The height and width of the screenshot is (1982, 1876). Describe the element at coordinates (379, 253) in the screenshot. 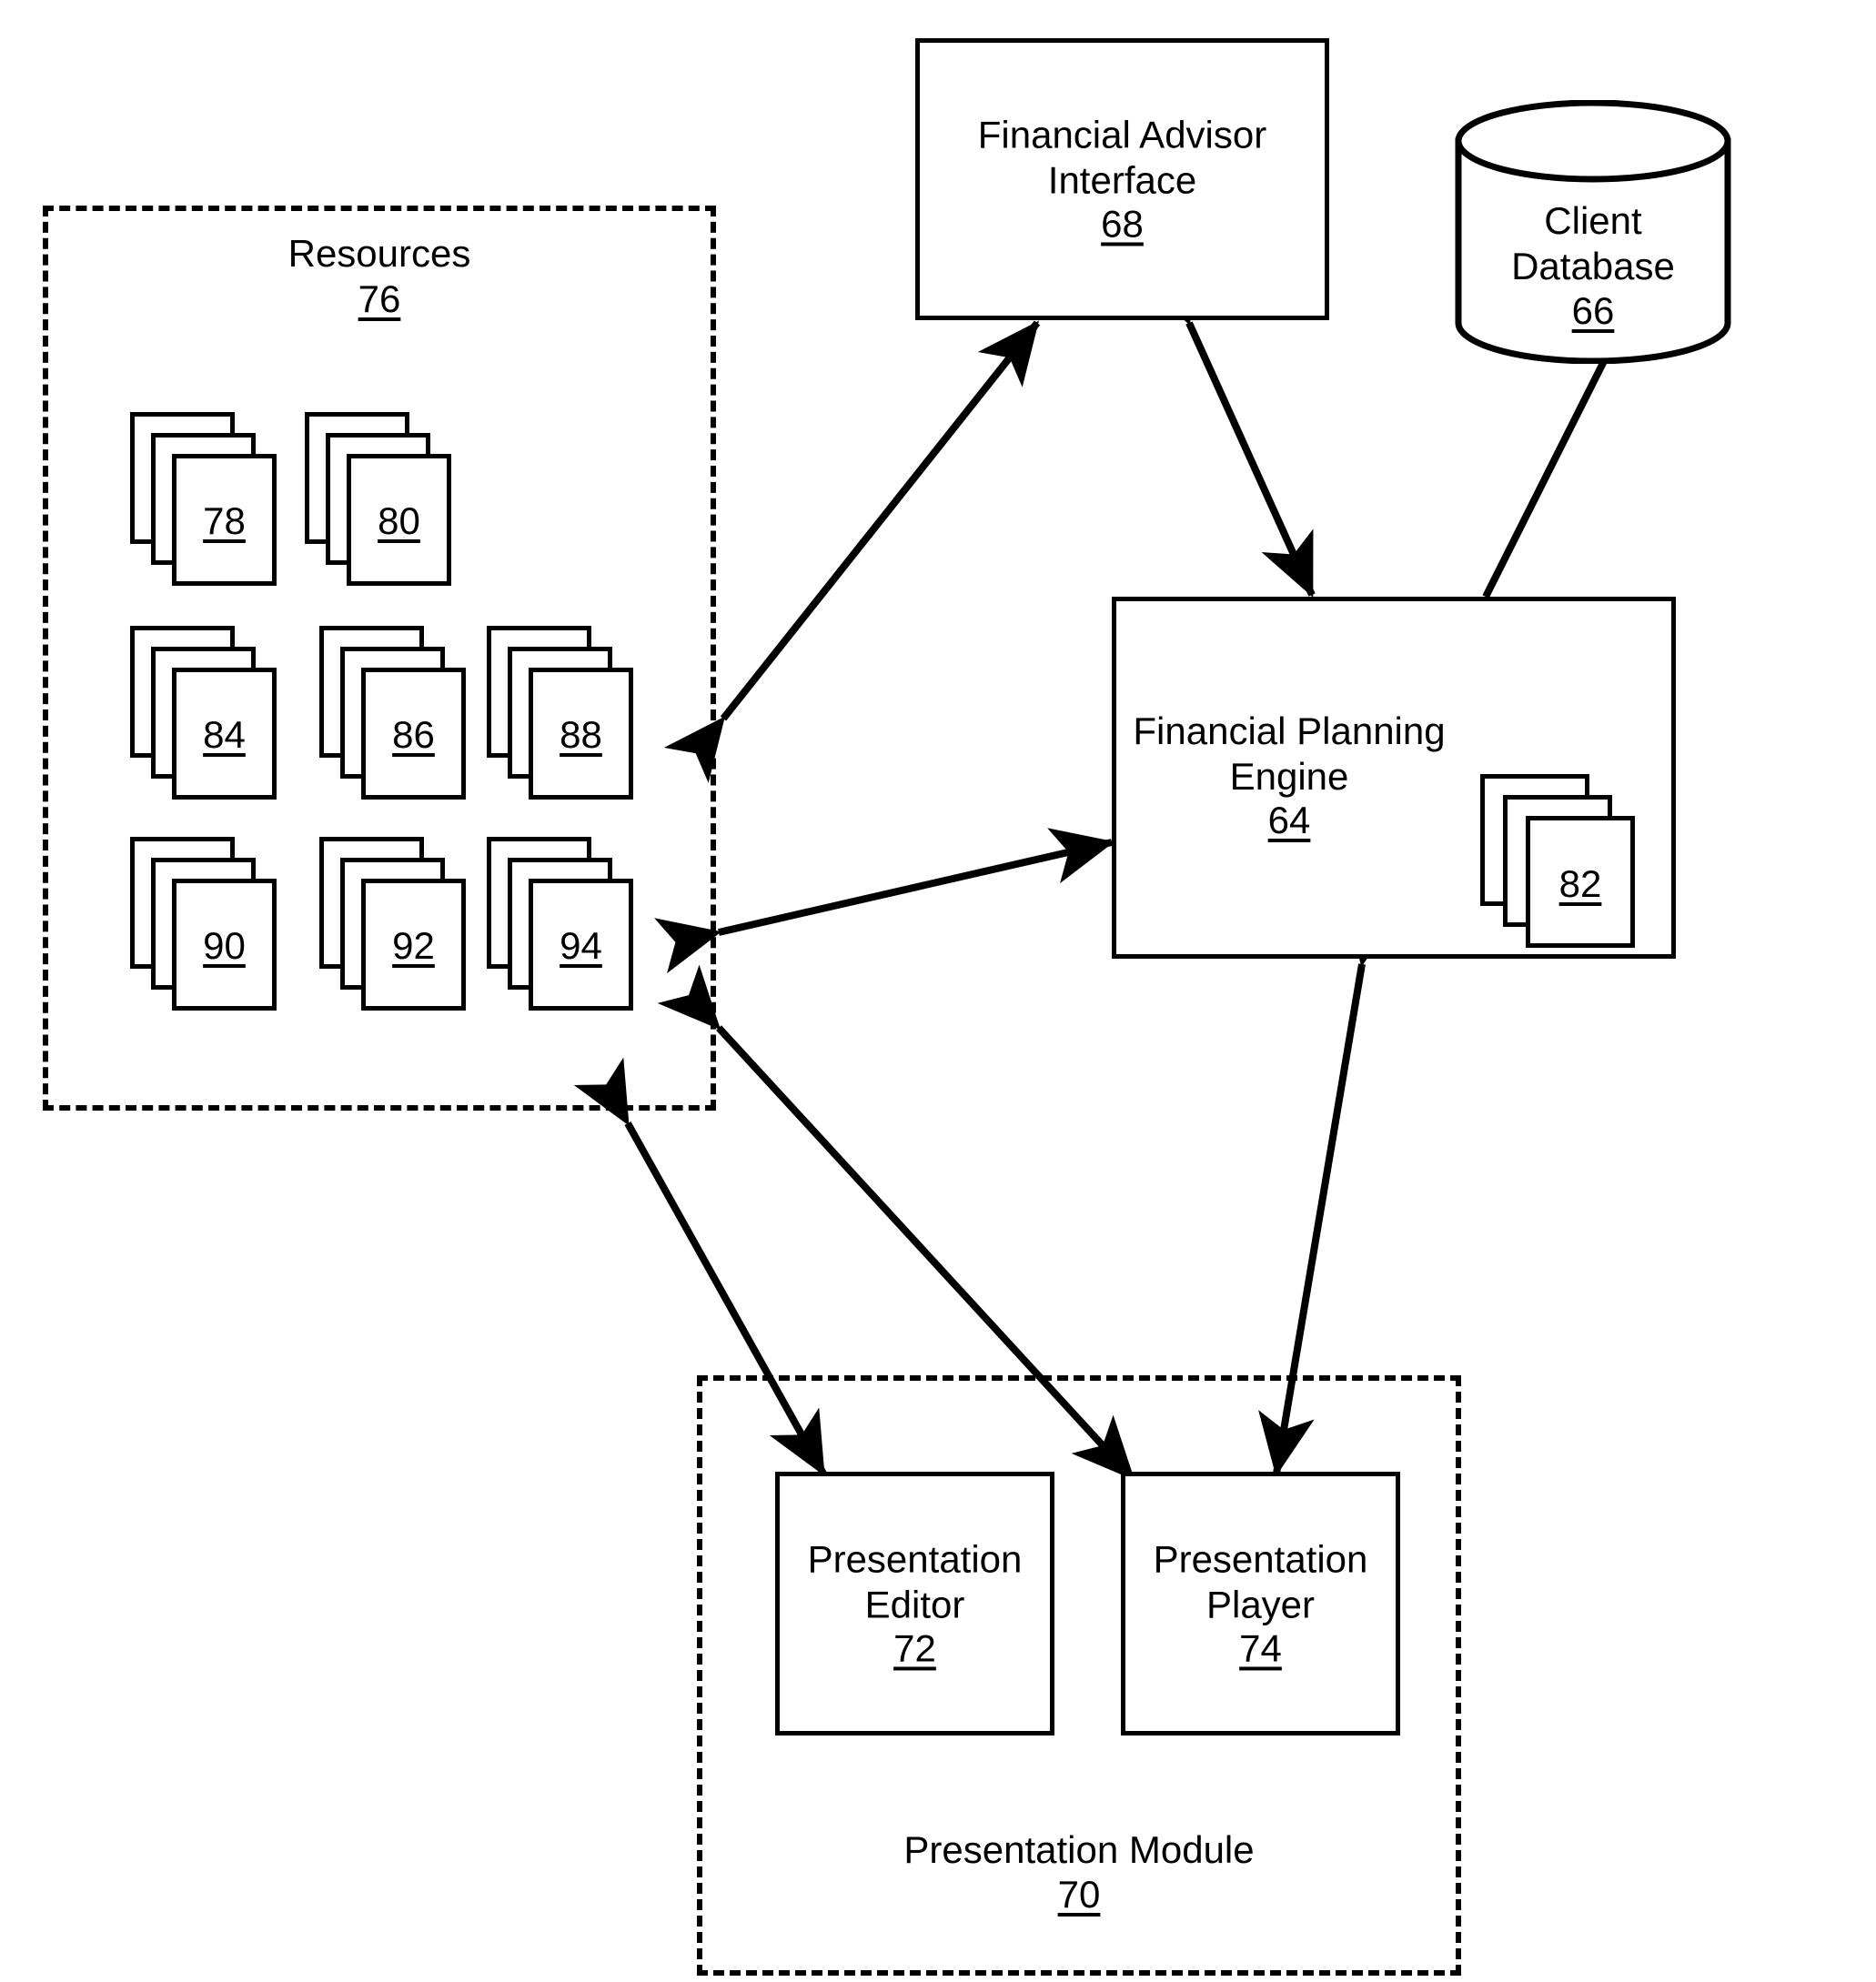

I see `resources-label: Resources` at that location.